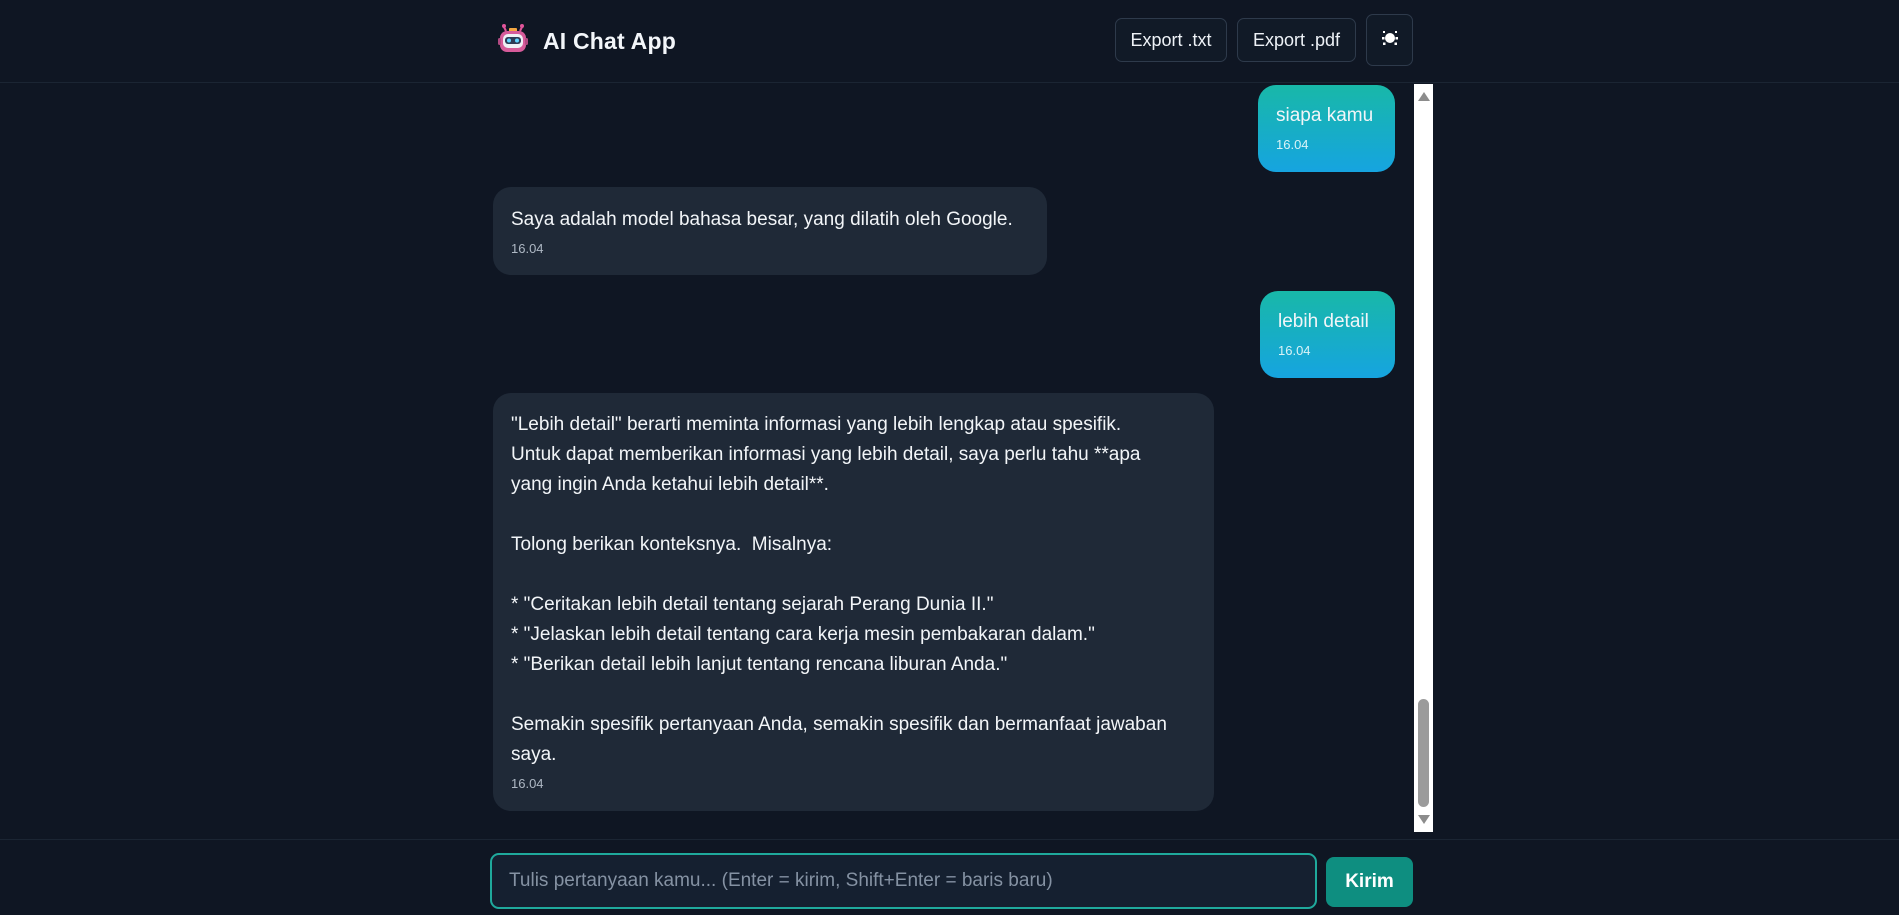 This screenshot has height=915, width=1899. Describe the element at coordinates (1423, 753) in the screenshot. I see `scrollbar-thumb` at that location.